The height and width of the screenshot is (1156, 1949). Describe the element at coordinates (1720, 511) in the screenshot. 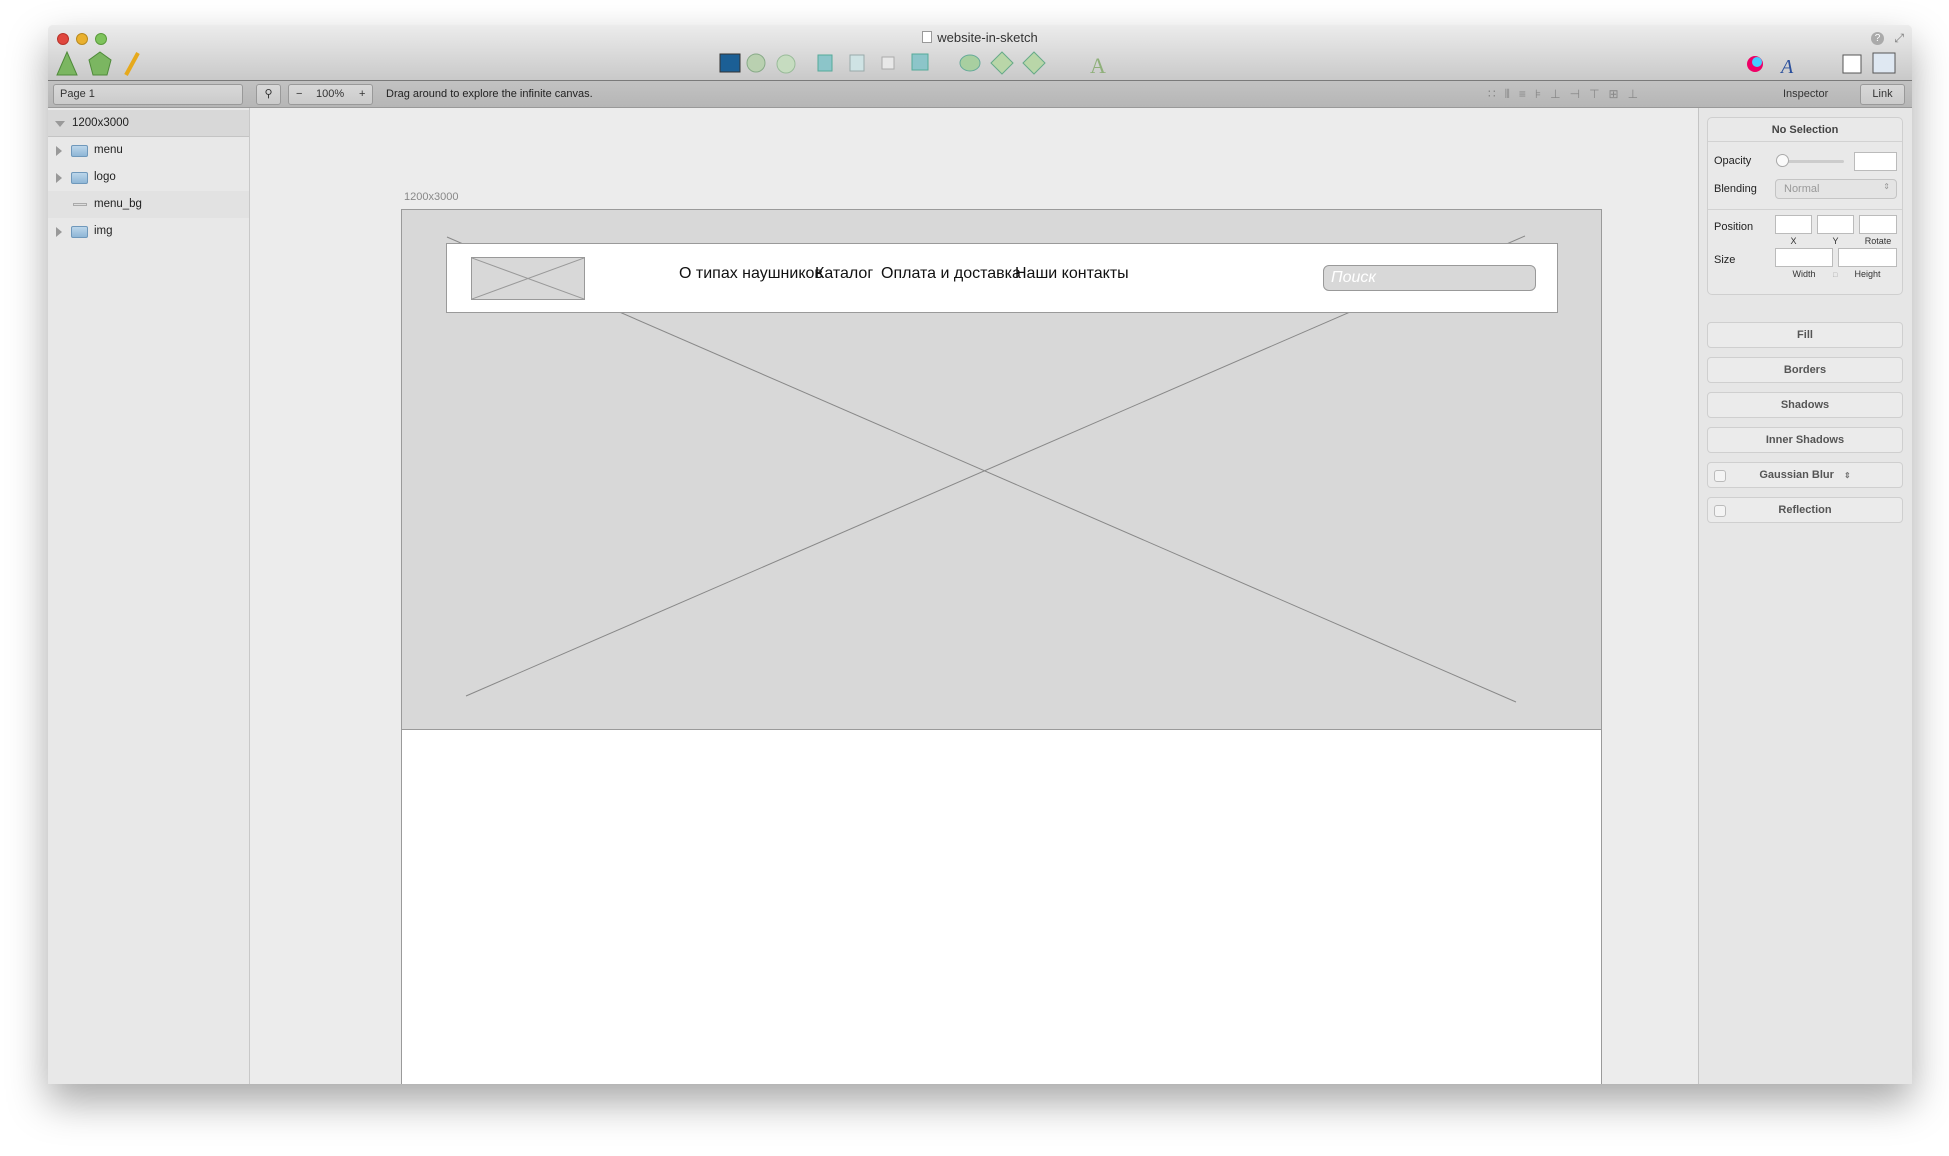

I see `reflection-checkbox` at that location.